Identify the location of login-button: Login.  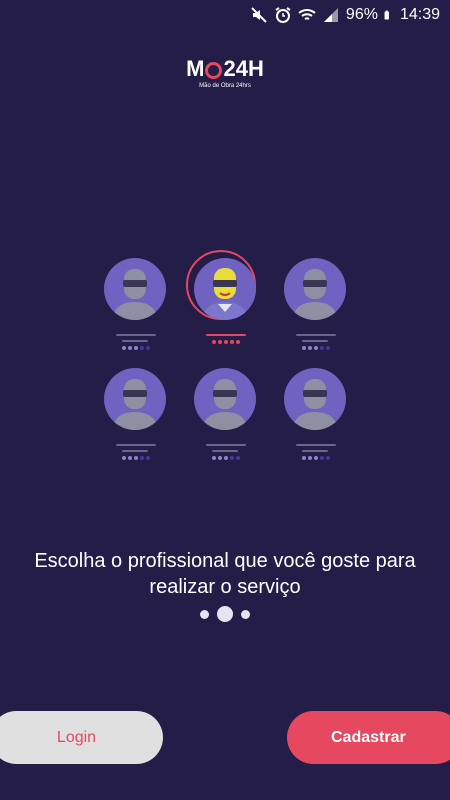
(81, 737).